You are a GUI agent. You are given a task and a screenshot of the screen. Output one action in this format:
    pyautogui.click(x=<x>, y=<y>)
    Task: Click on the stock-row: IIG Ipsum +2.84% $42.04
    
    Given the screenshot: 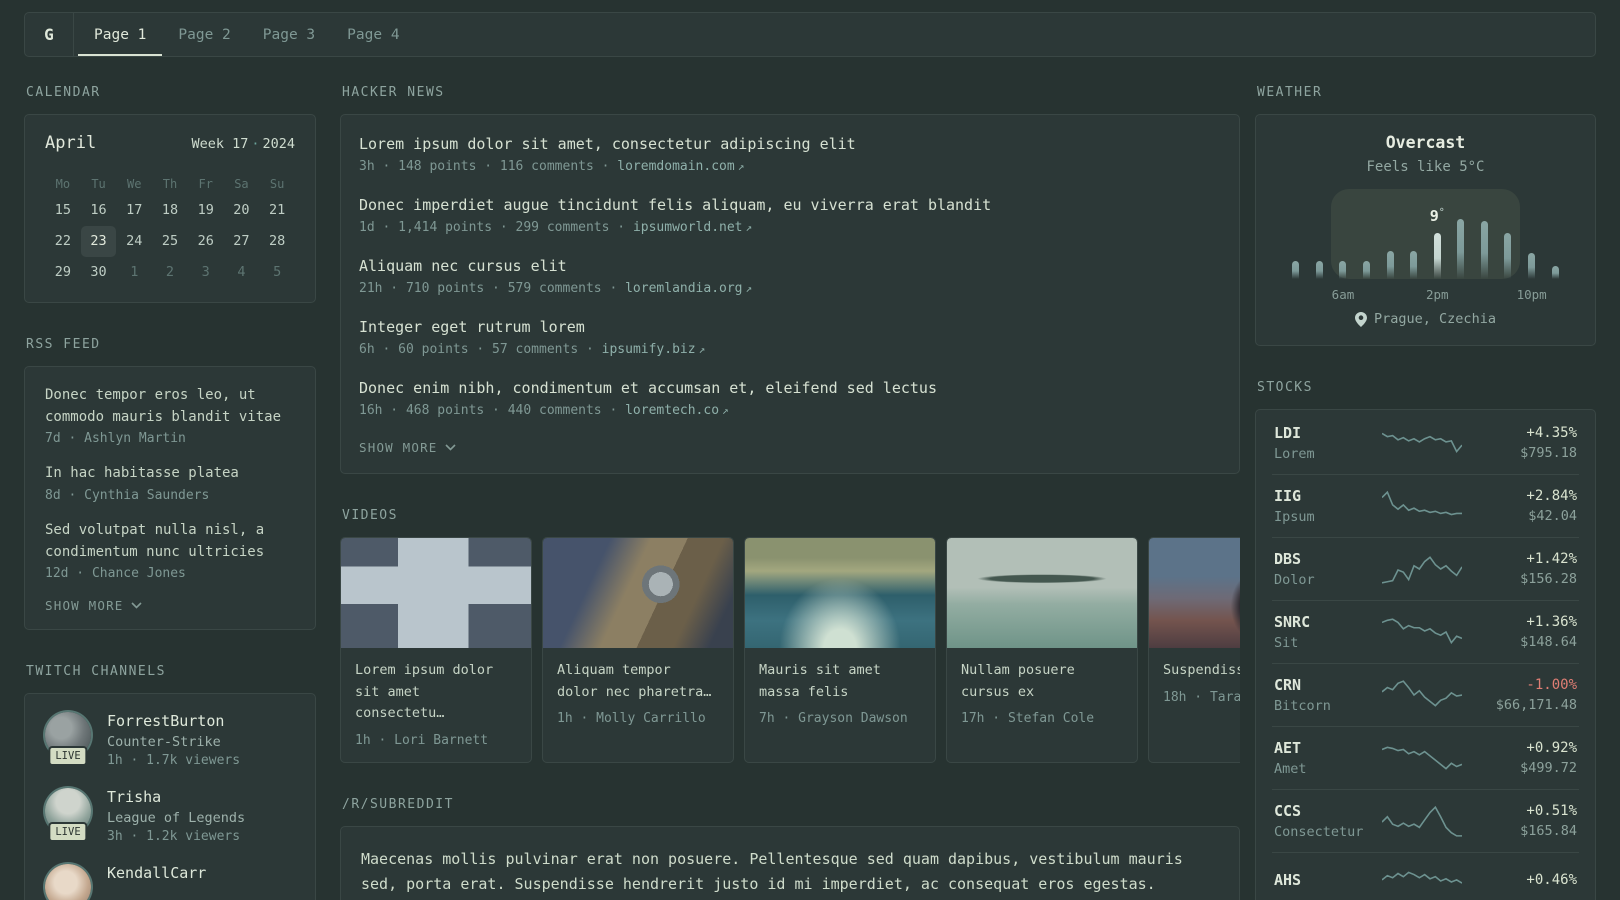 What is the action you would take?
    pyautogui.click(x=1425, y=506)
    